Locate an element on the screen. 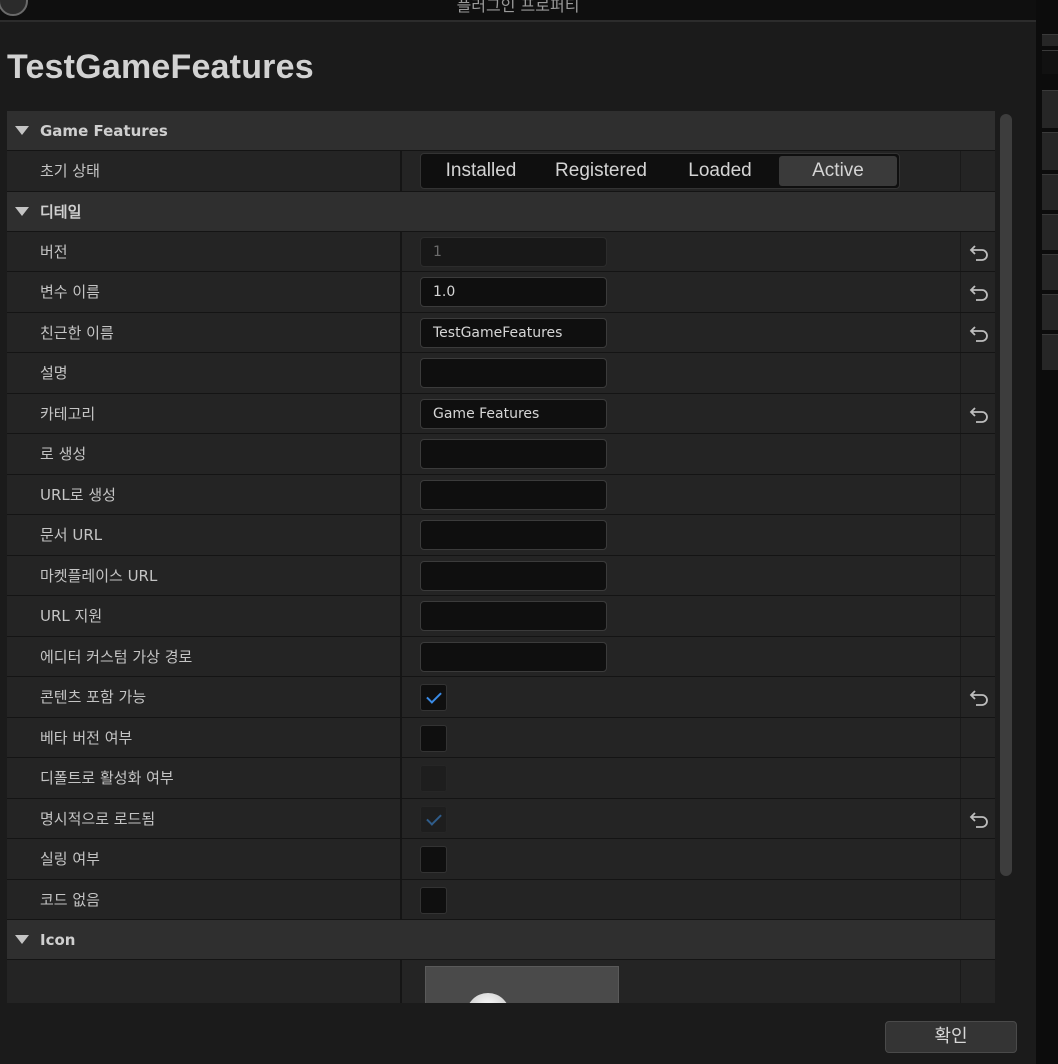 This screenshot has height=1064, width=1058. property-created-by: 로 생성 is located at coordinates (501, 454).